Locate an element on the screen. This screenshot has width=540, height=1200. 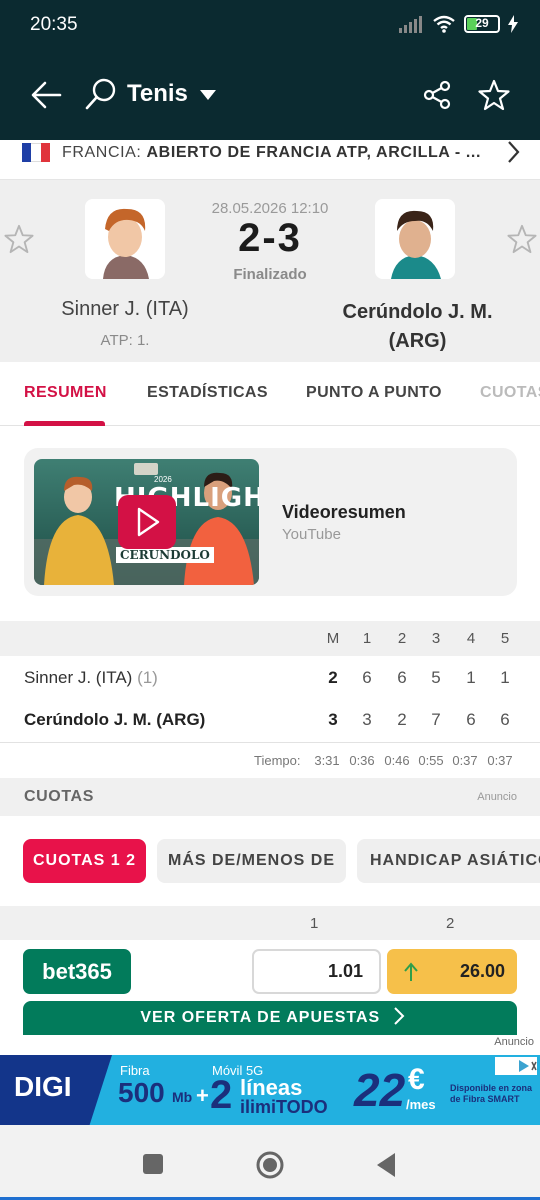
tennis-racket-icon is located at coordinates (100, 94).